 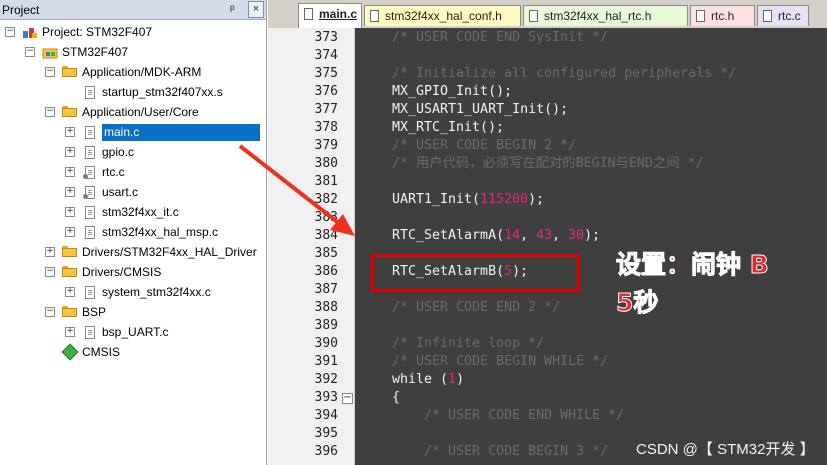 I want to click on arrow-shaft, so click(x=290, y=185).